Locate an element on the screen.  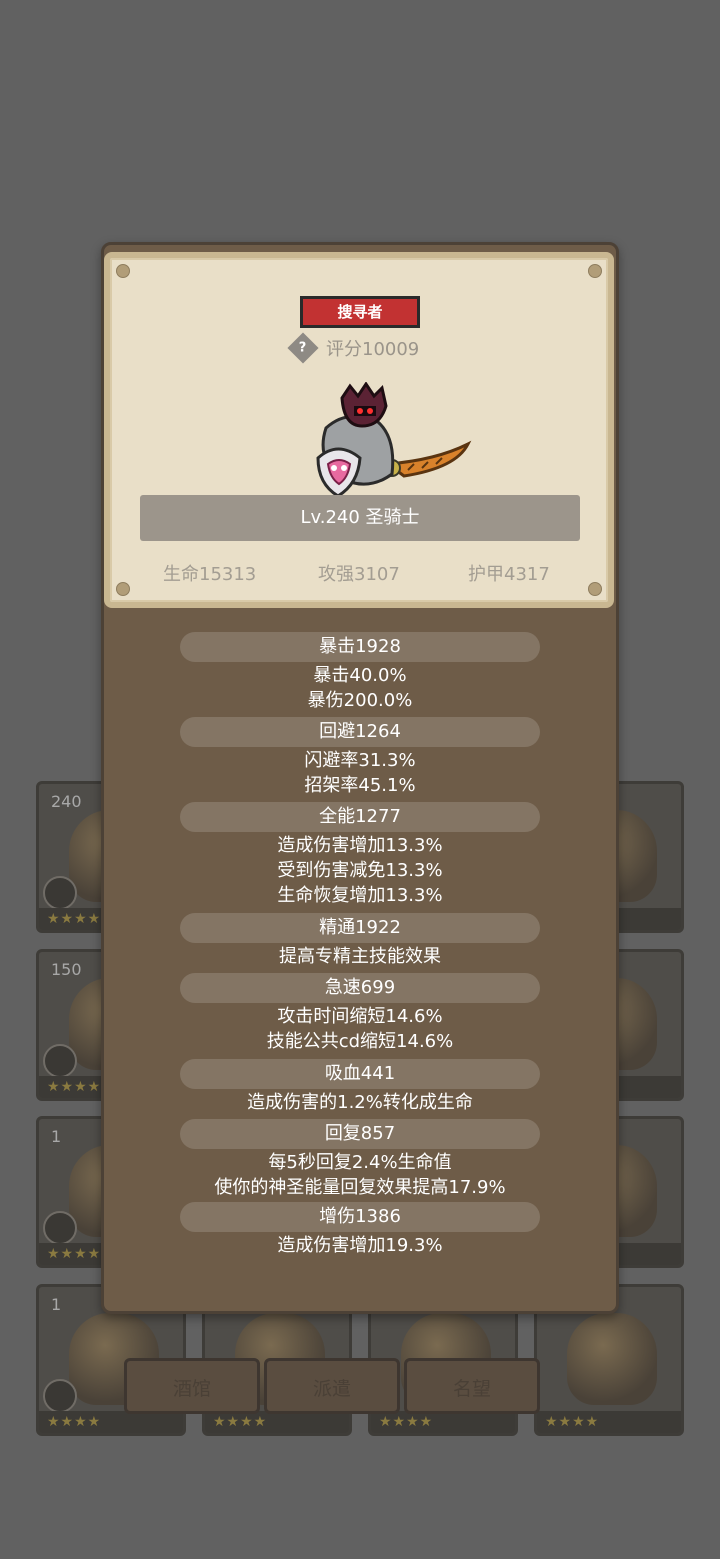
tab-dispatch: 派遣 is located at coordinates (332, 1386).